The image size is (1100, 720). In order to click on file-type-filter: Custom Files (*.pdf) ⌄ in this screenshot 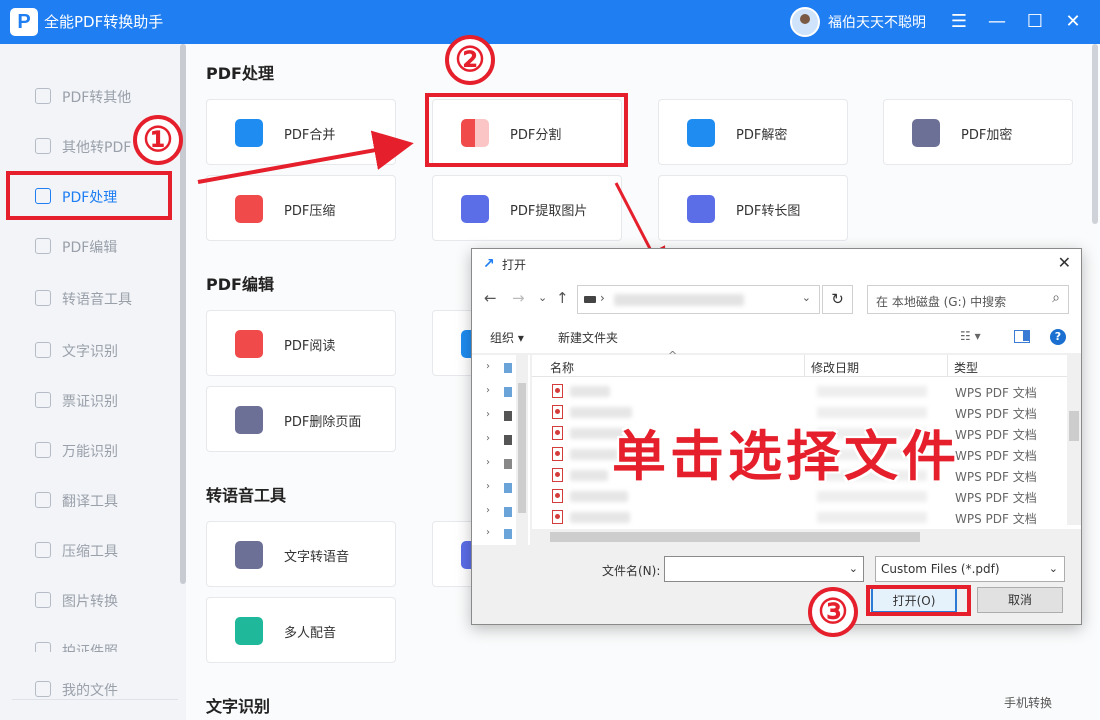, I will do `click(970, 569)`.